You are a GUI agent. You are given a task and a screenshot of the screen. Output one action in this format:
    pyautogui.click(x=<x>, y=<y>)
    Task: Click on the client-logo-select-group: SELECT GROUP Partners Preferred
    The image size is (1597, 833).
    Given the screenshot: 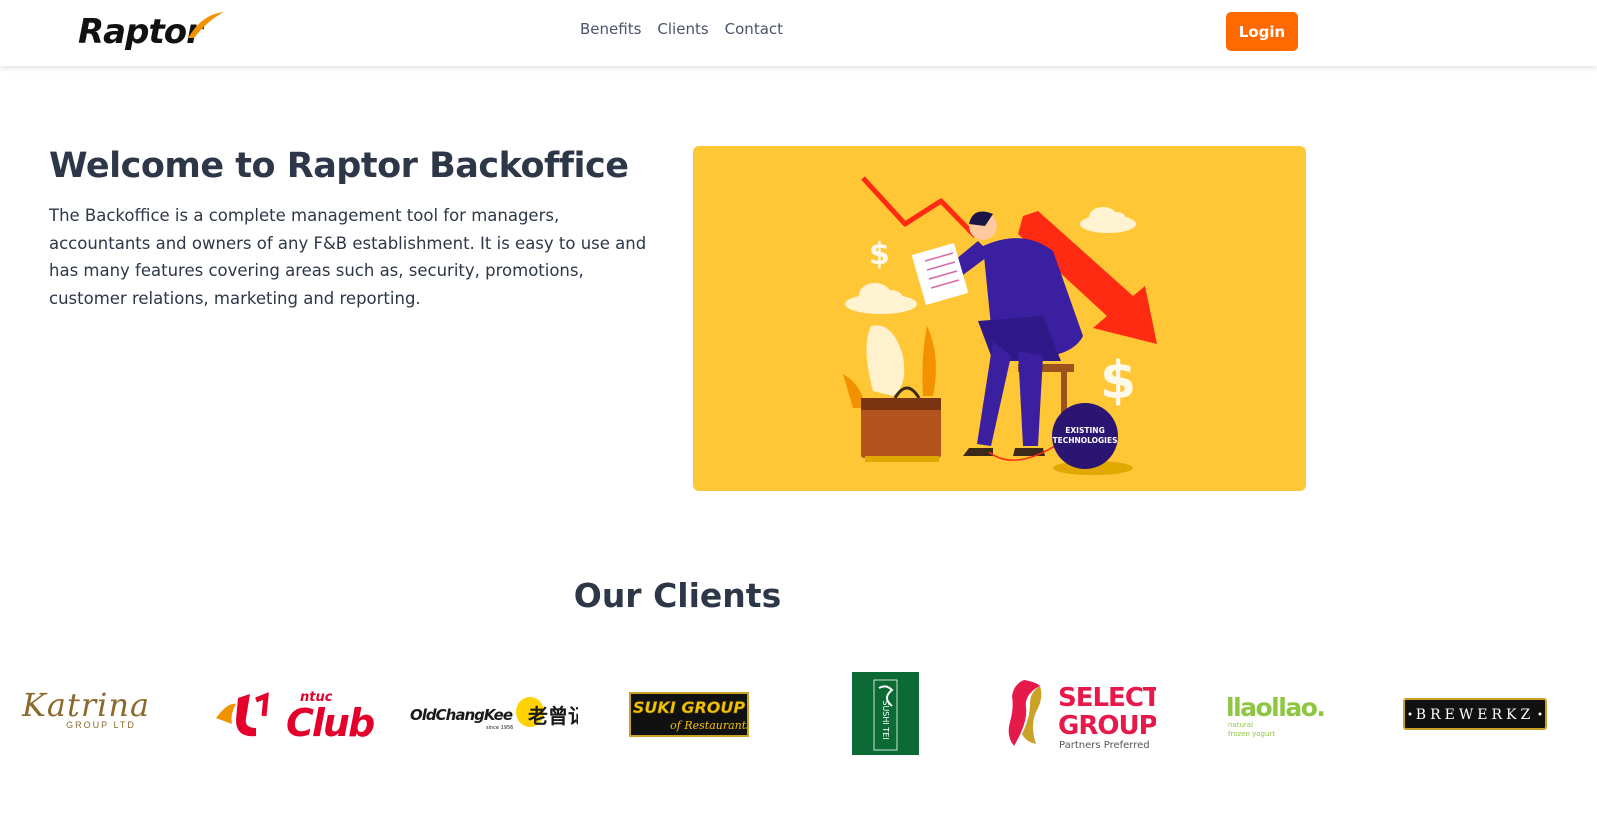 What is the action you would take?
    pyautogui.click(x=1084, y=714)
    